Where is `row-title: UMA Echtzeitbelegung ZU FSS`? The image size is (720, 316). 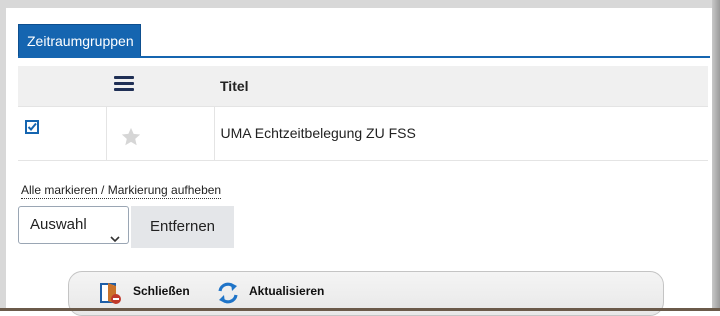
row-title: UMA Echtzeitbelegung ZU FSS is located at coordinates (461, 133).